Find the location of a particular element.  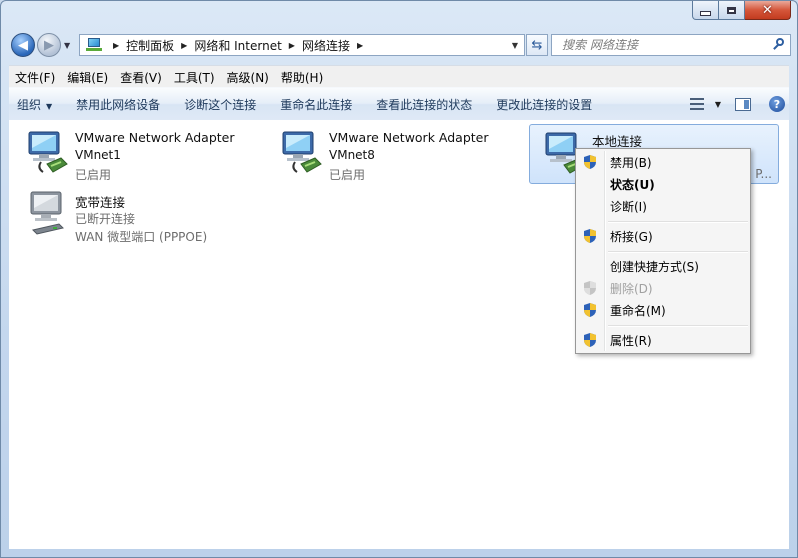

breadcrumb-network-internet: 网络和 Internet is located at coordinates (237, 45).